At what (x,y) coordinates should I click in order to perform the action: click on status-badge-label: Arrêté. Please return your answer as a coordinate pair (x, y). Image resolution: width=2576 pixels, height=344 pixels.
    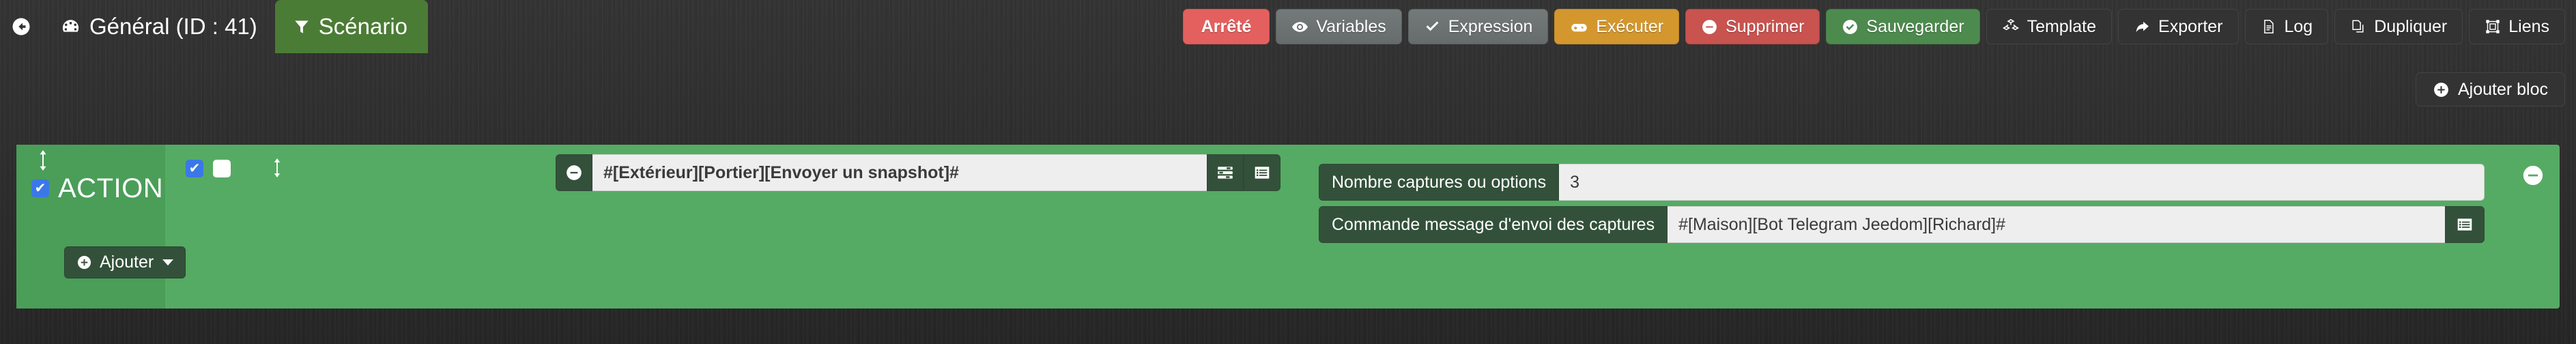
    Looking at the image, I should click on (1226, 26).